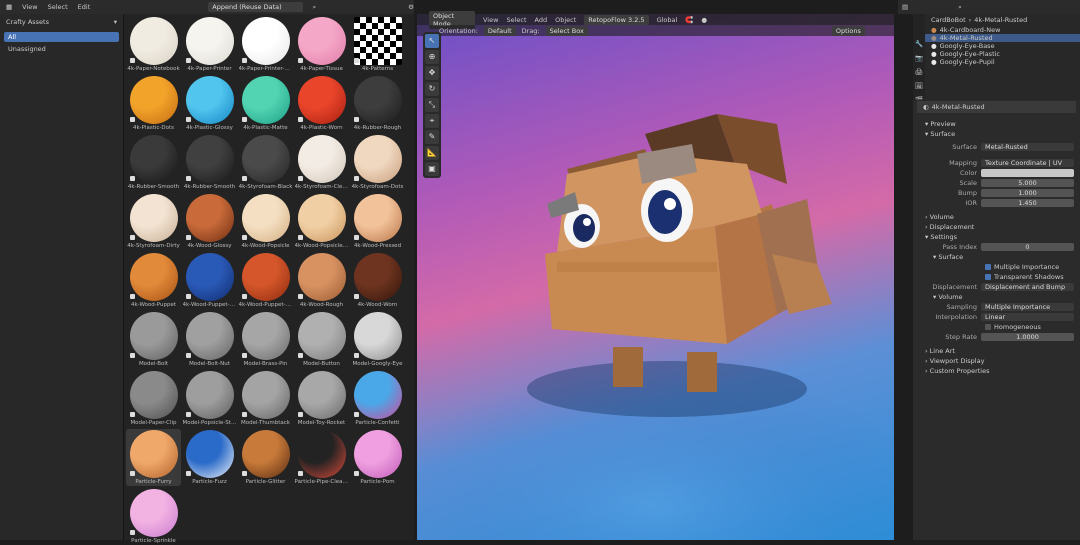 The image size is (1080, 545). I want to click on annotate-icon: ✎, so click(432, 137).